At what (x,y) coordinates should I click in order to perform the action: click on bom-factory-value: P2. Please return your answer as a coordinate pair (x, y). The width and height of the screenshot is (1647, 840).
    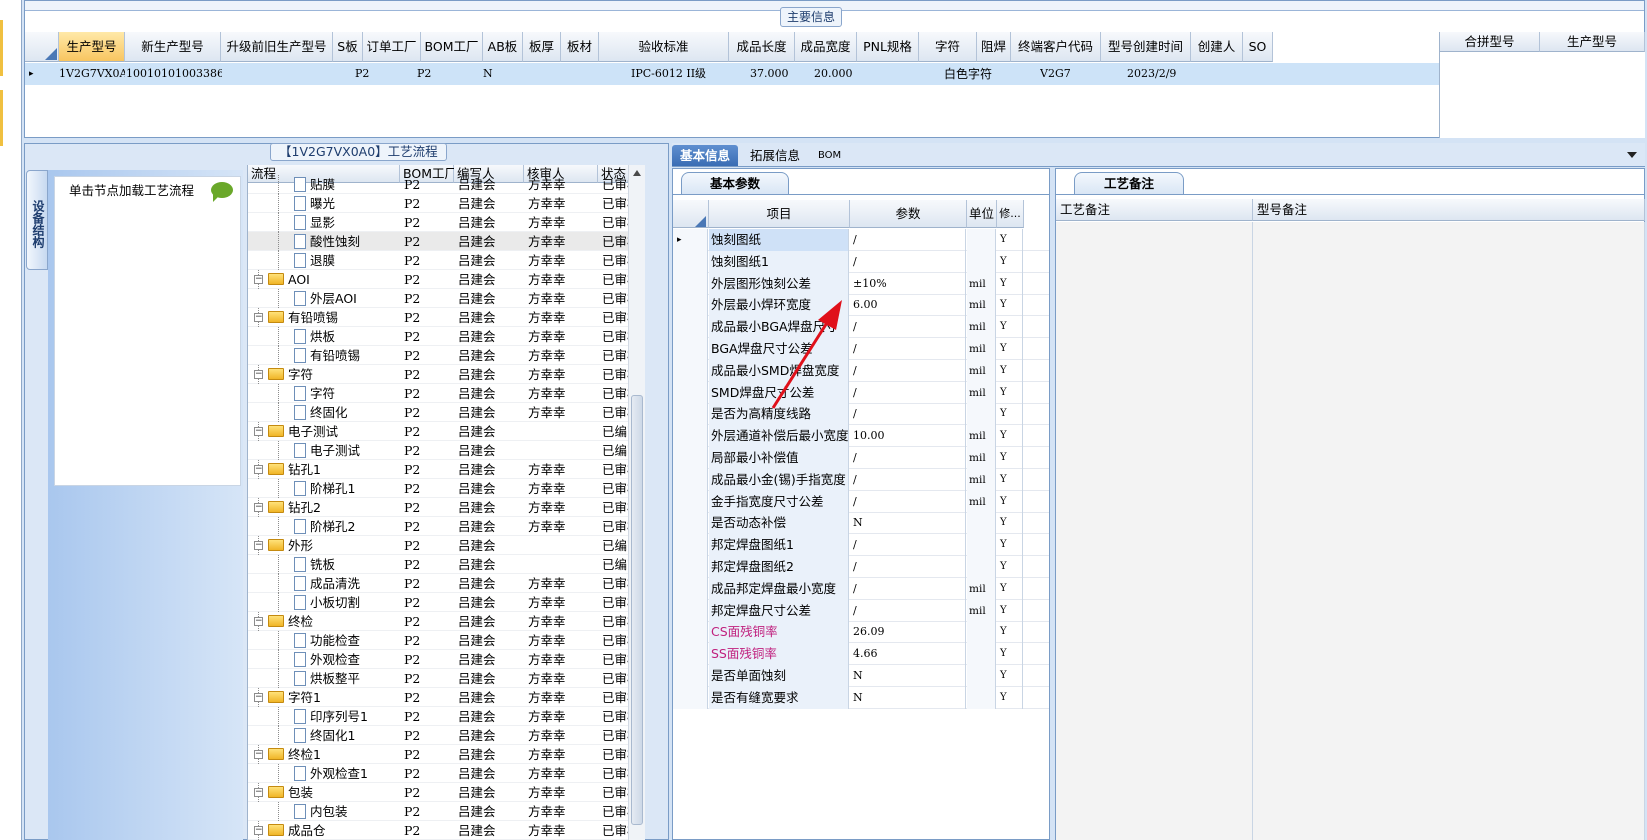
    Looking at the image, I should click on (448, 74).